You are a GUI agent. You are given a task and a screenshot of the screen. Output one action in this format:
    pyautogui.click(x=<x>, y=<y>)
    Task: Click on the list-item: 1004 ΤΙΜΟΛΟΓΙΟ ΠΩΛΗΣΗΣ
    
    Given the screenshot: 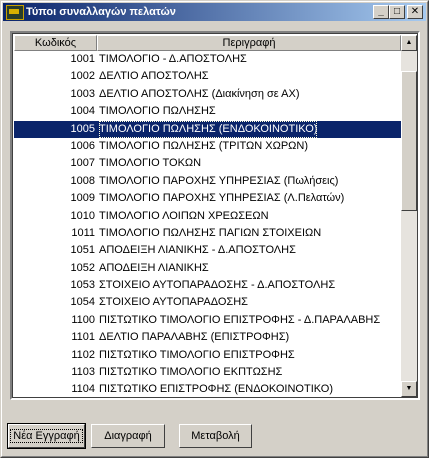 What is the action you would take?
    pyautogui.click(x=207, y=111)
    